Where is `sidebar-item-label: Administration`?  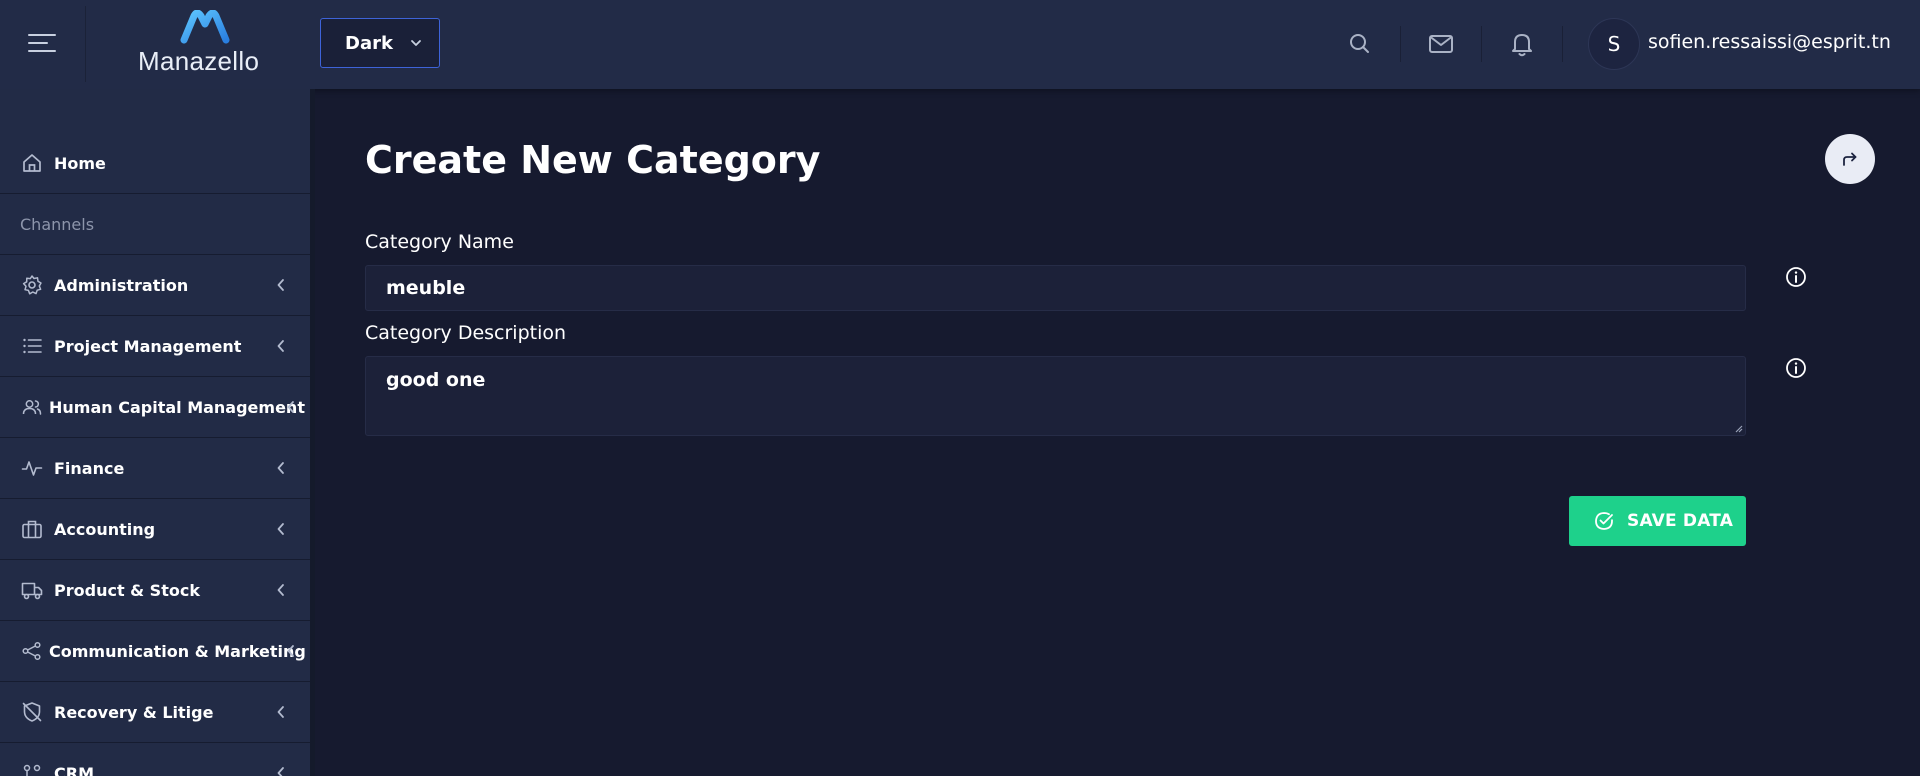 sidebar-item-label: Administration is located at coordinates (121, 285).